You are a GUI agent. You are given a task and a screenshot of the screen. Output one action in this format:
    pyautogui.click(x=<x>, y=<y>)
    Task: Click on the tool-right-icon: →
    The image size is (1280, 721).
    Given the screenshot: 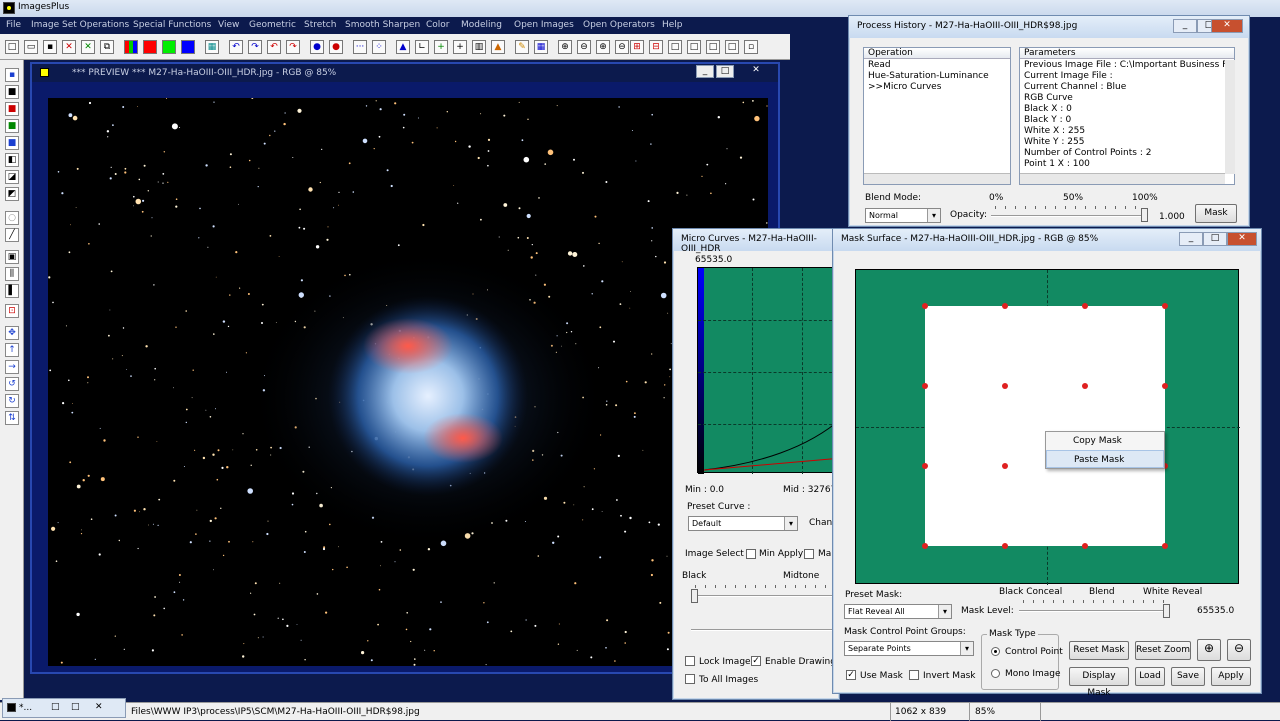 What is the action you would take?
    pyautogui.click(x=12, y=367)
    